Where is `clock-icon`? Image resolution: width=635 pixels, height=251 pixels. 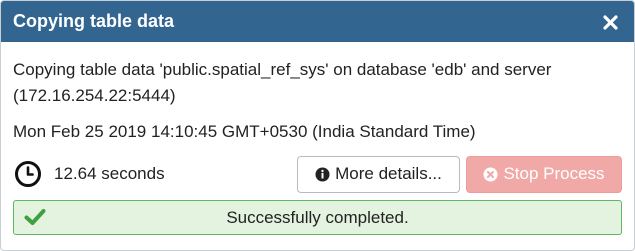 clock-icon is located at coordinates (28, 174).